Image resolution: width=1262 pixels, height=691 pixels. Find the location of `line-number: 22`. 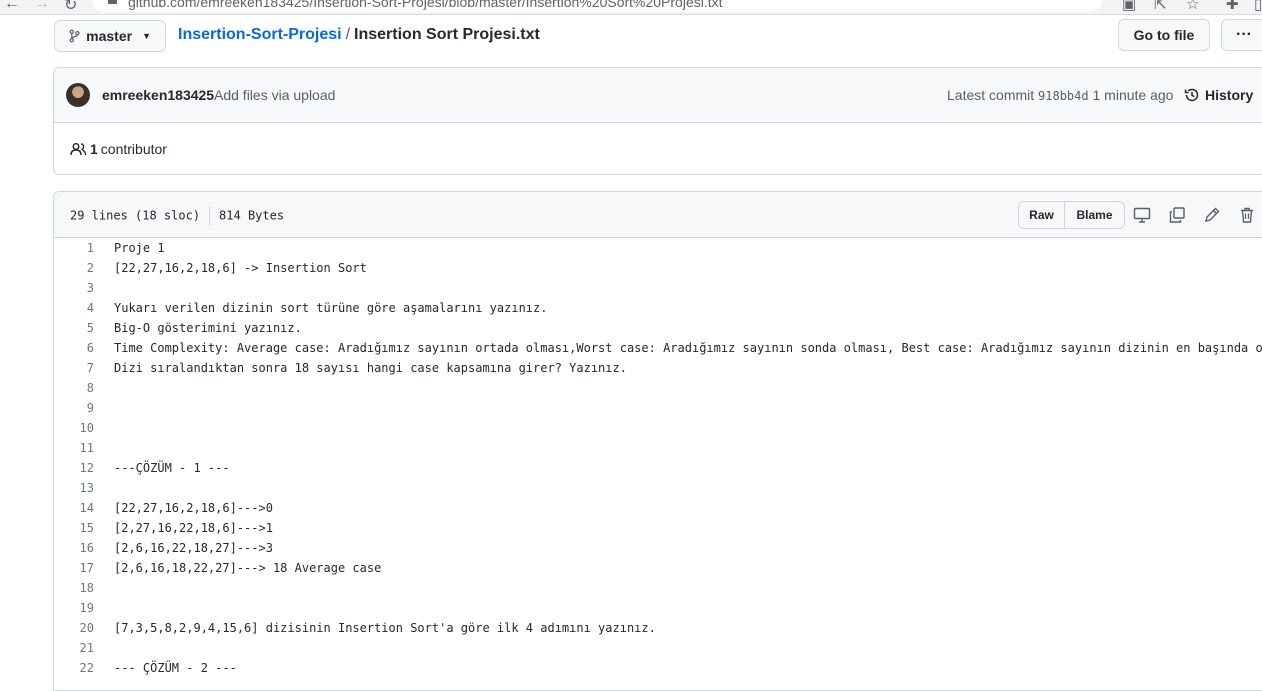

line-number: 22 is located at coordinates (74, 668).